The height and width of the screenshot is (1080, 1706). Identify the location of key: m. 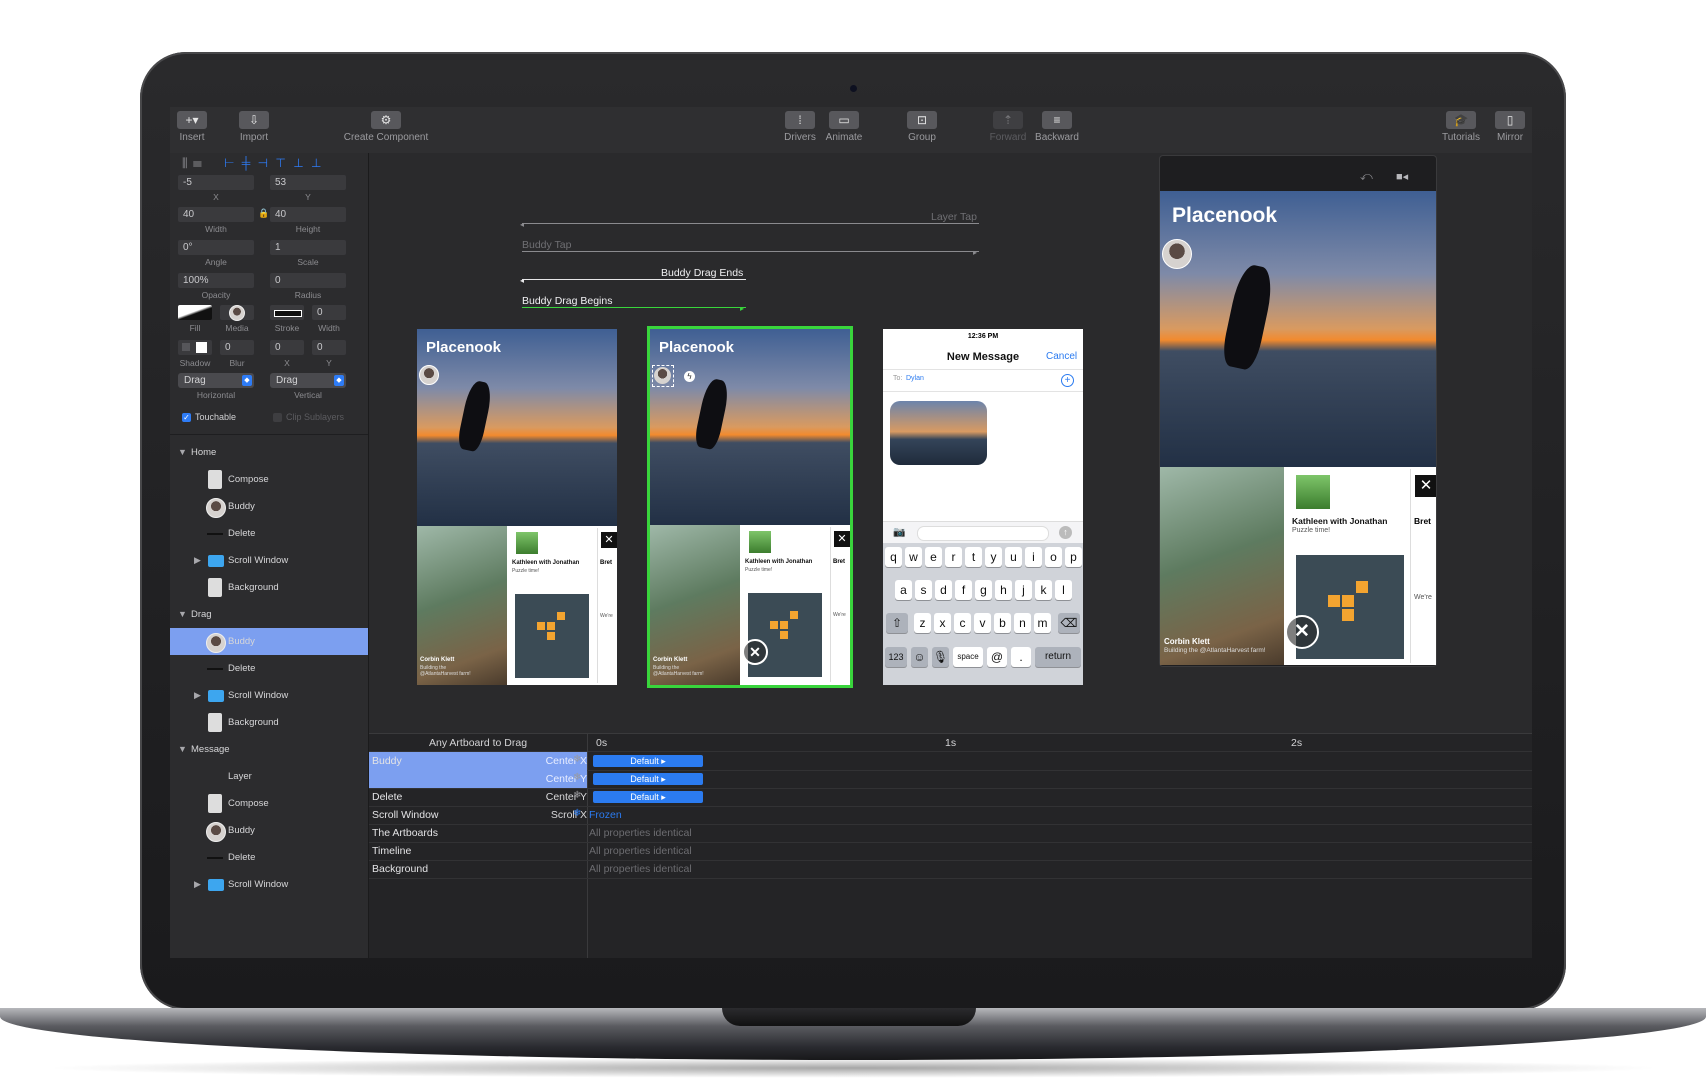
(1042, 623).